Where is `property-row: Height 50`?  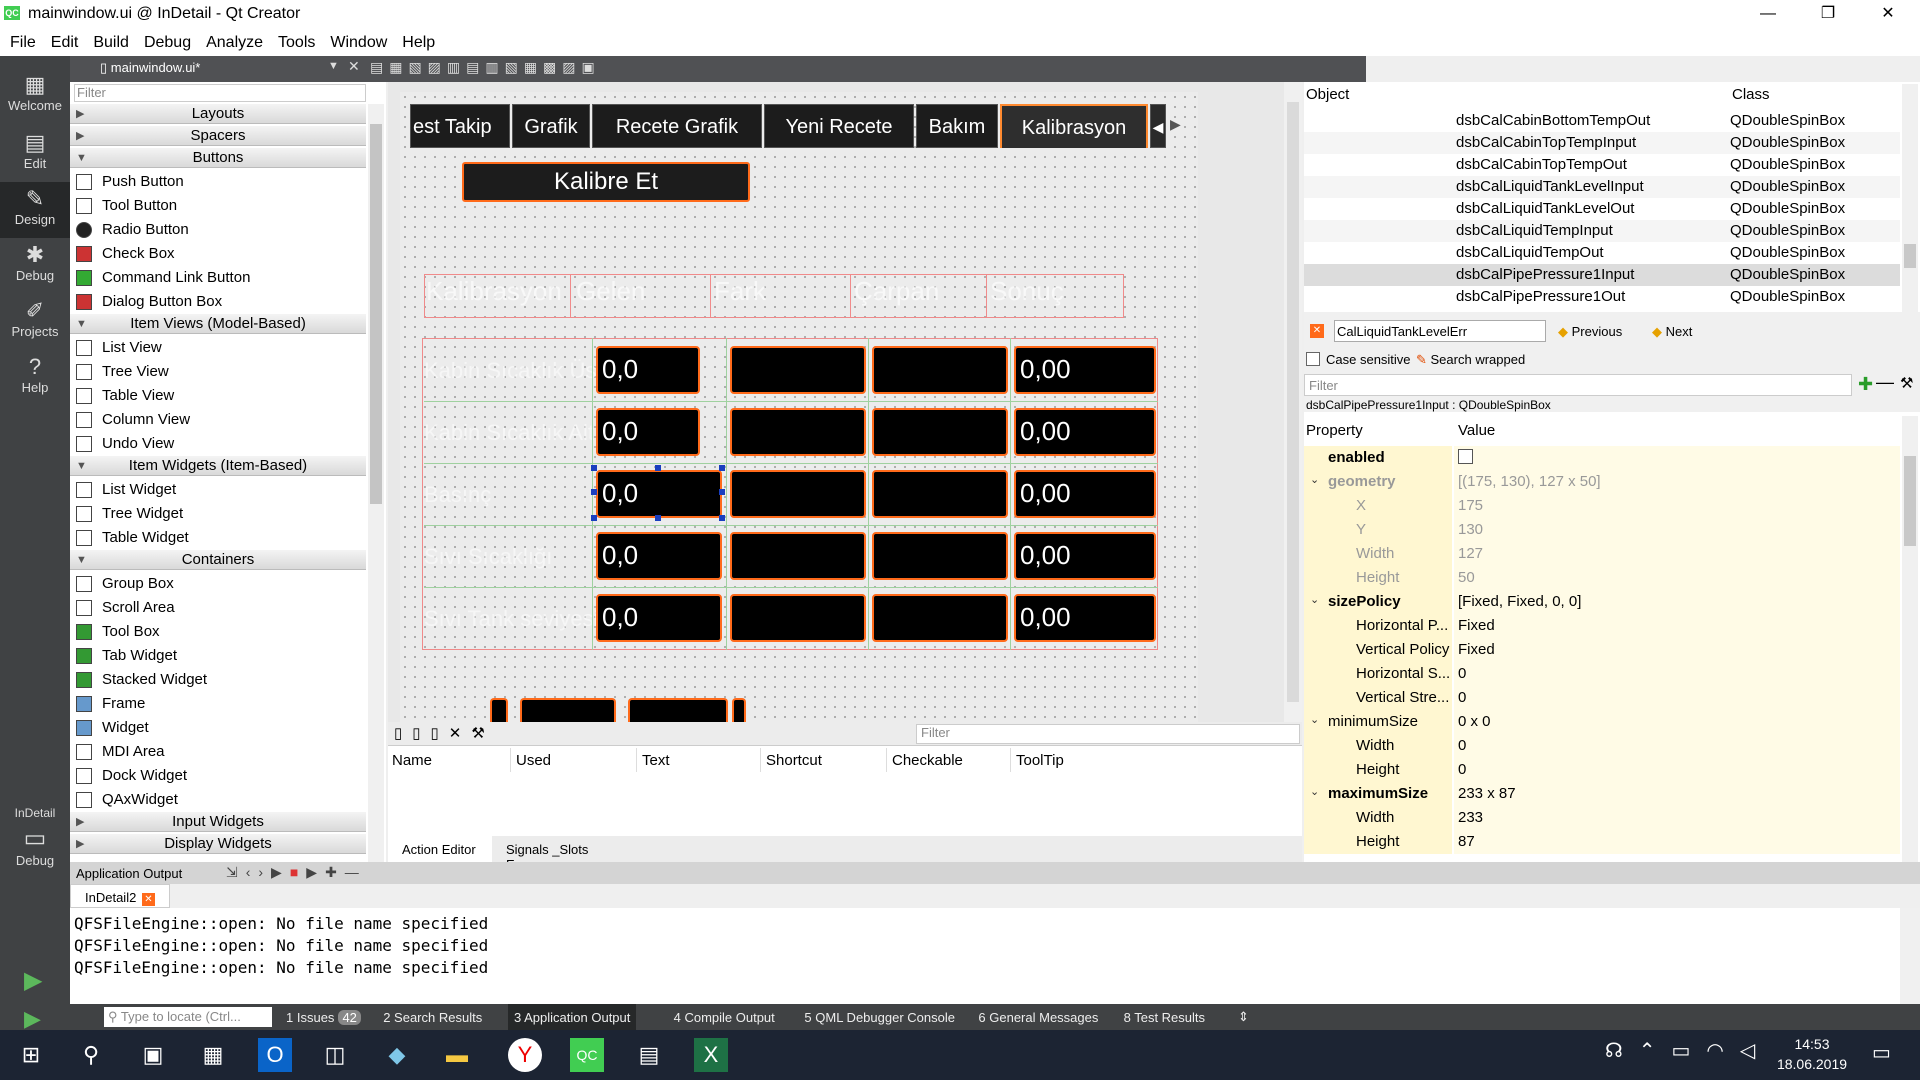
property-row: Height 50 is located at coordinates (1602, 578).